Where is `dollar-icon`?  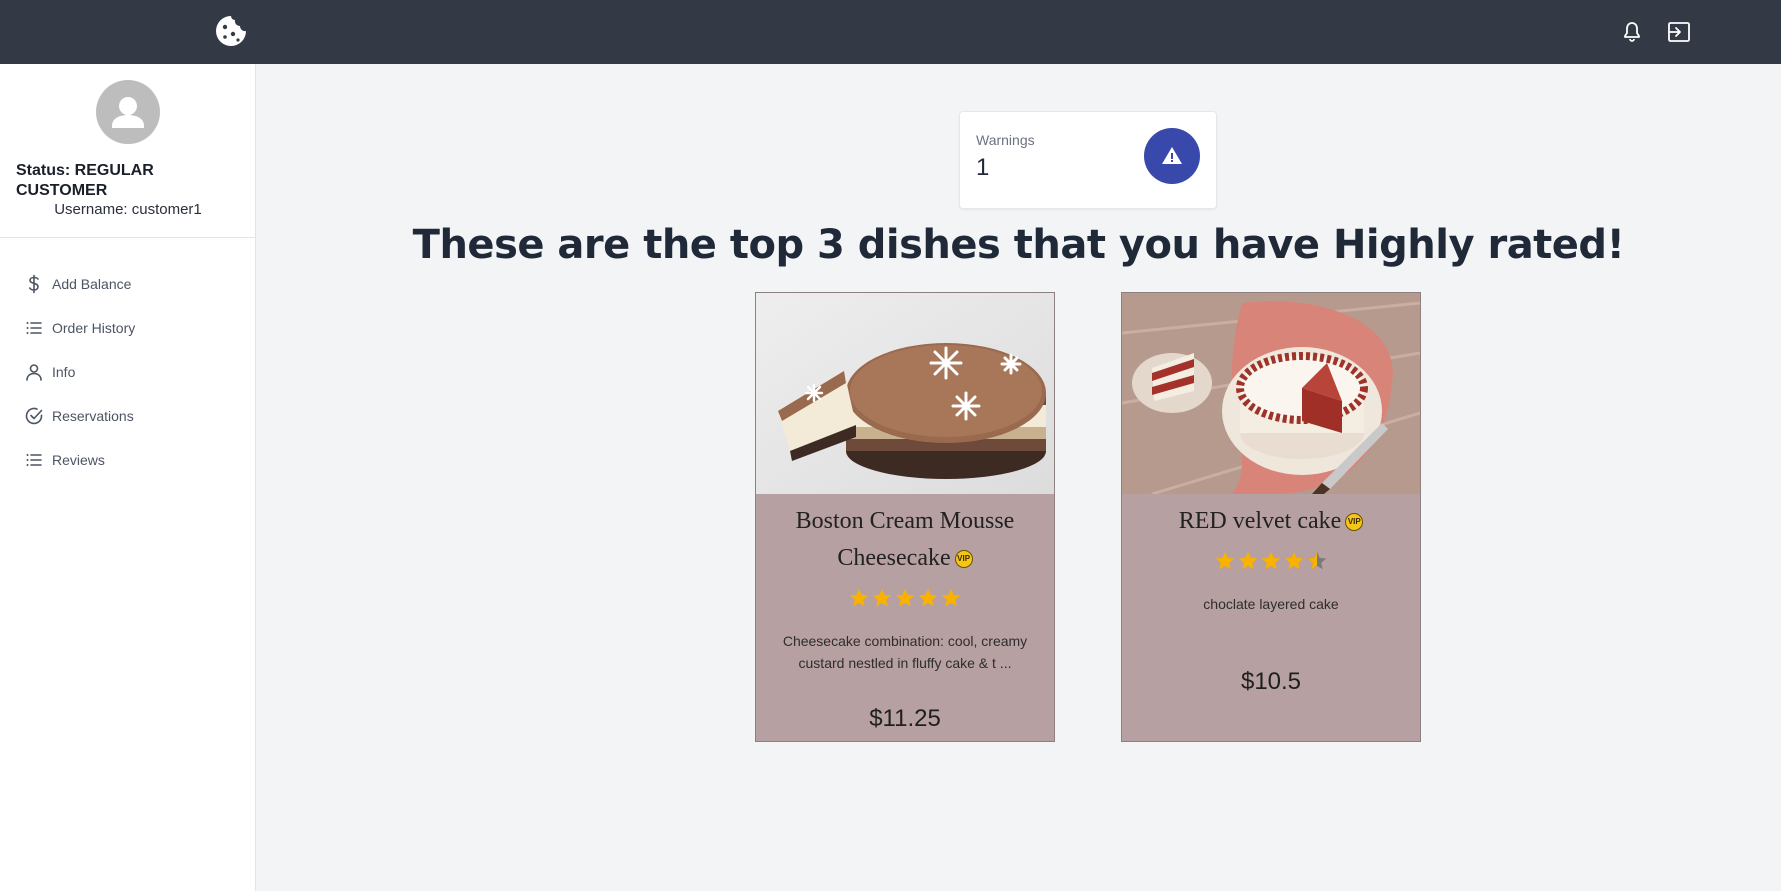 dollar-icon is located at coordinates (34, 284).